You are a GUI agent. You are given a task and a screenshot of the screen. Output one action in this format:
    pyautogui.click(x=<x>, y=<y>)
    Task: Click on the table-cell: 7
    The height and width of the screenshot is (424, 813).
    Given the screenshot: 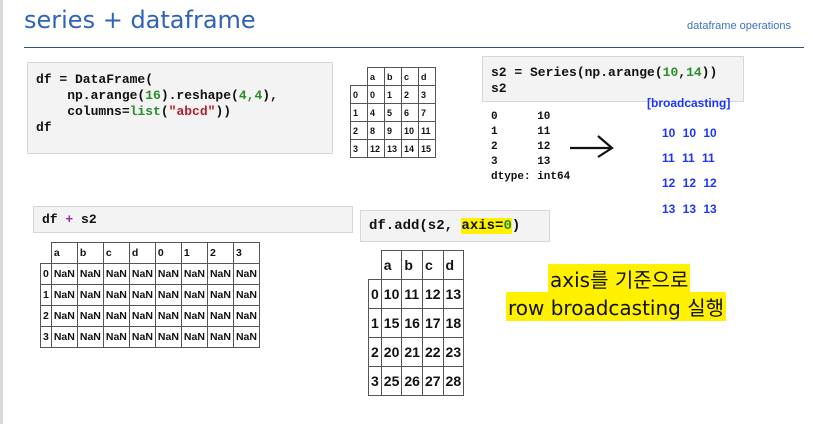 What is the action you would take?
    pyautogui.click(x=427, y=112)
    